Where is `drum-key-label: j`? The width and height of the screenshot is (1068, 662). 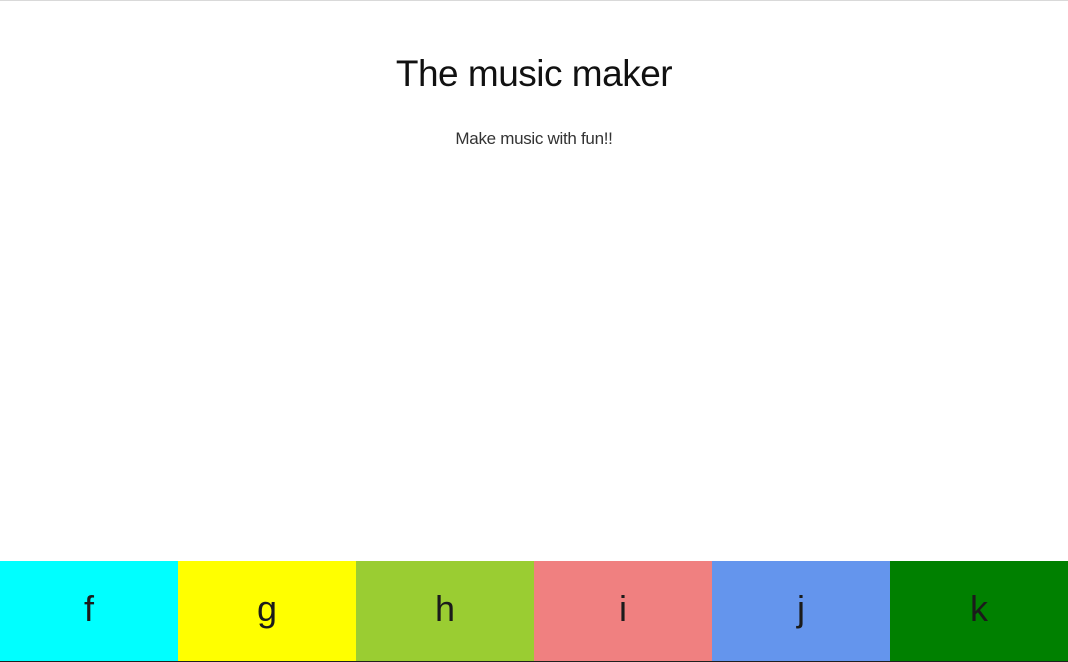
drum-key-label: j is located at coordinates (801, 608).